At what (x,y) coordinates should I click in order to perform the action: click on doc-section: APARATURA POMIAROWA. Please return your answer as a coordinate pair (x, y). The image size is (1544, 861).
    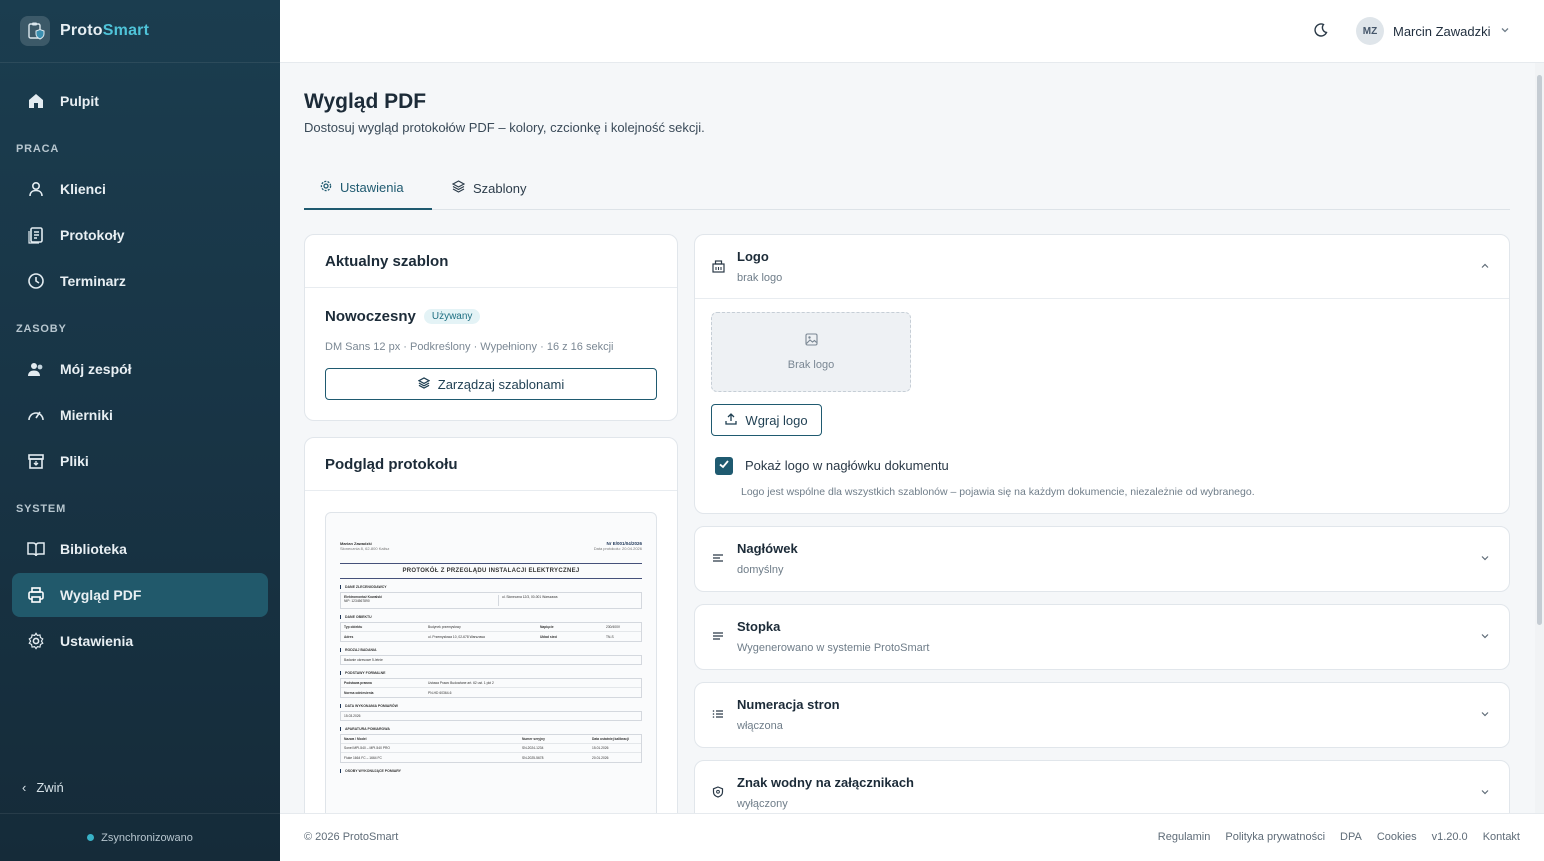
    Looking at the image, I should click on (491, 729).